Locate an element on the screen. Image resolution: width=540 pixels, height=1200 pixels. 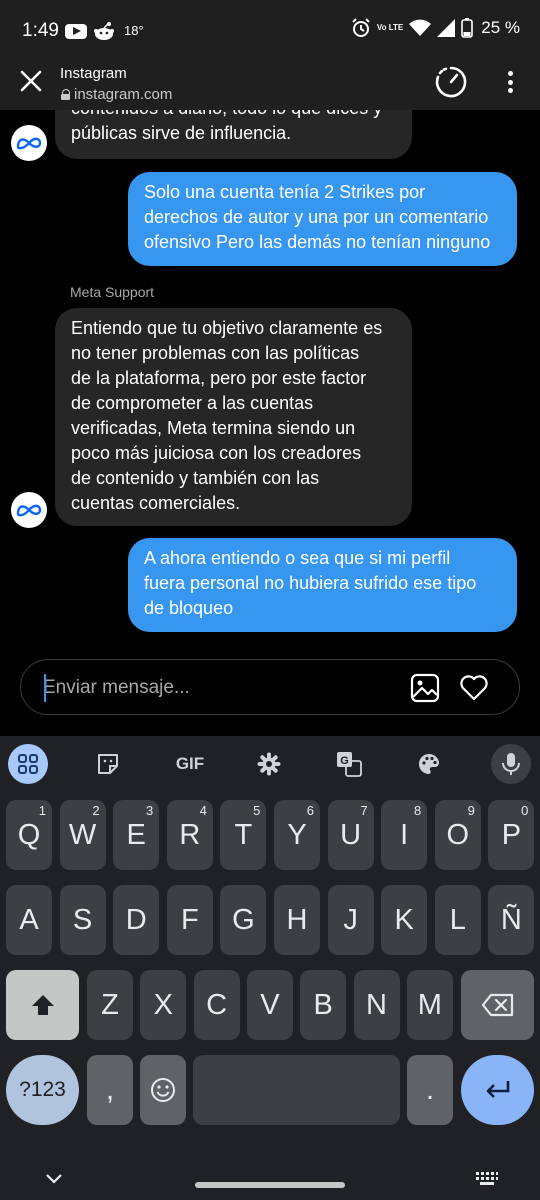
key-k: K is located at coordinates (404, 920).